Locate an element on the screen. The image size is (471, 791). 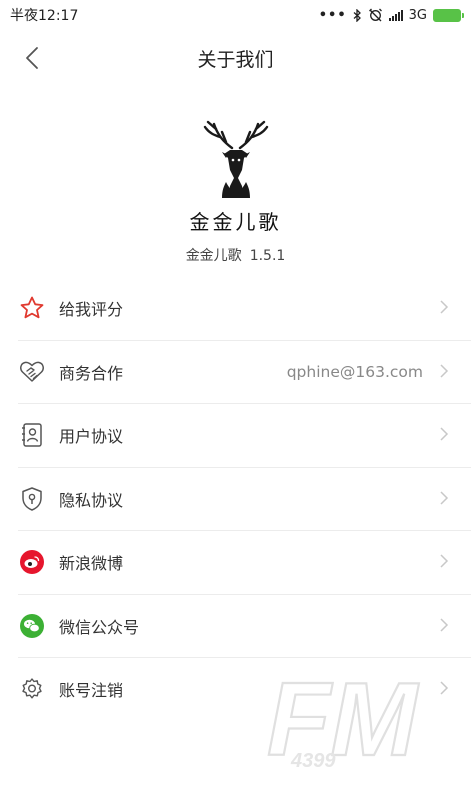
app-logo: 金金儿歌 is located at coordinates (235, 176).